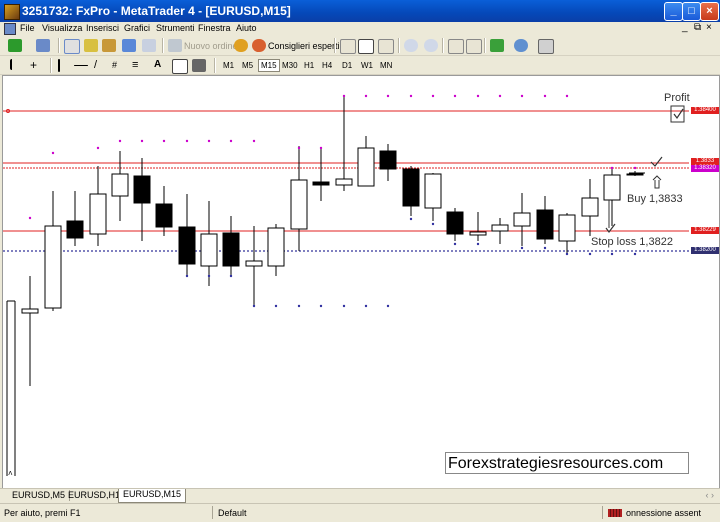  What do you see at coordinates (129, 45) in the screenshot?
I see `terminal-icon` at bounding box center [129, 45].